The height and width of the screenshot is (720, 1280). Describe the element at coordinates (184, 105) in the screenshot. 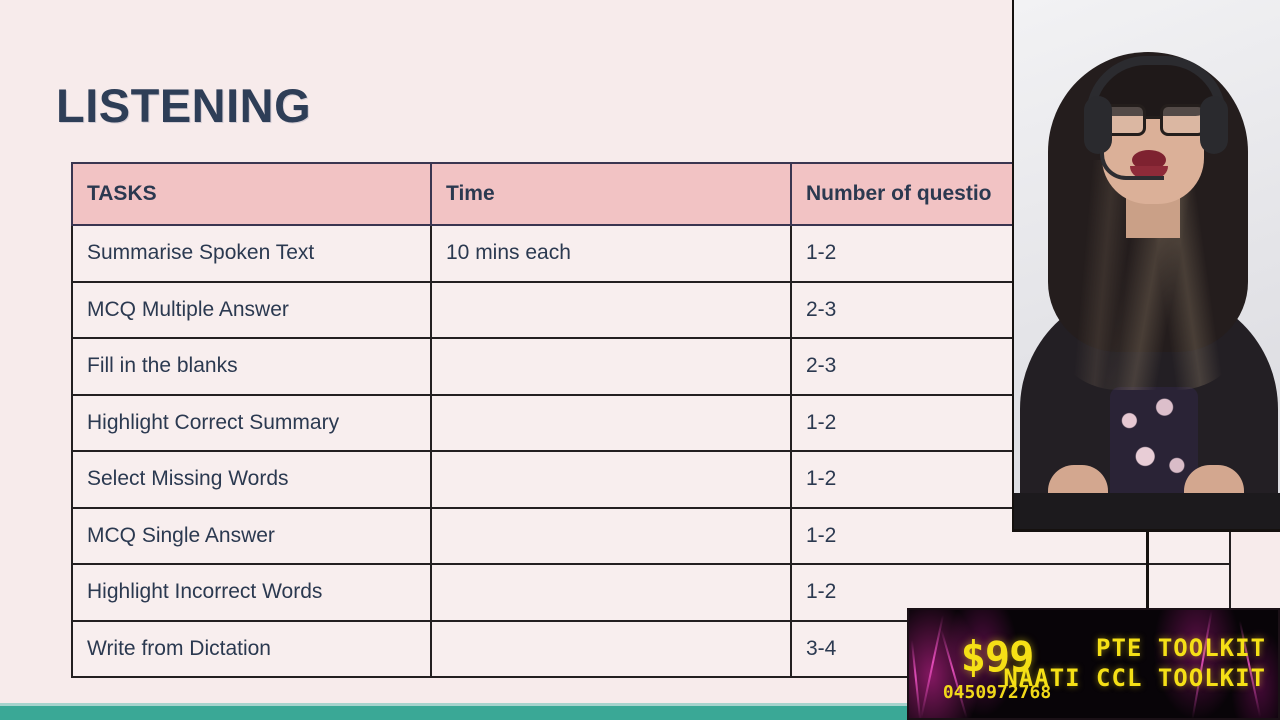

I see `page-title: LISTENING` at that location.